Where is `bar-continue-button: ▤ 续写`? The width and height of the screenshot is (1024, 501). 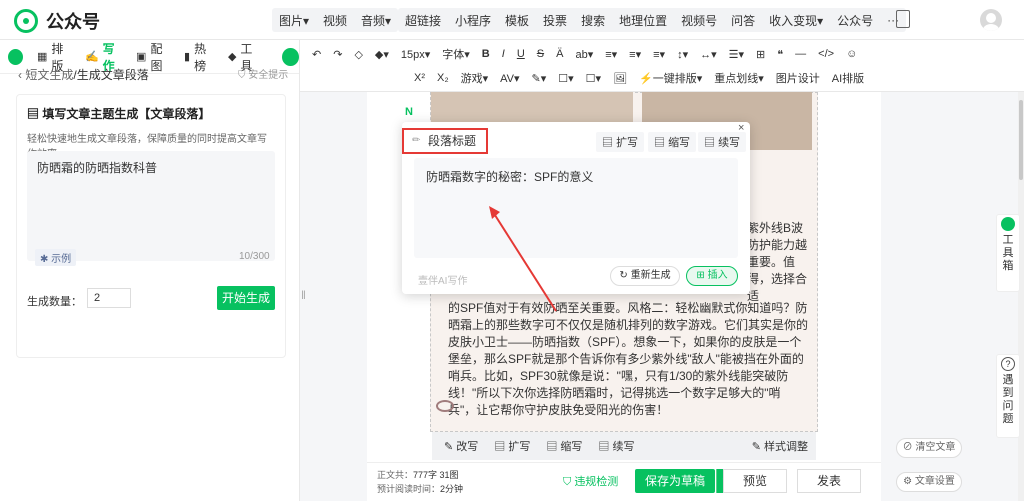
bar-continue-button: ▤ 续写 is located at coordinates (616, 446).